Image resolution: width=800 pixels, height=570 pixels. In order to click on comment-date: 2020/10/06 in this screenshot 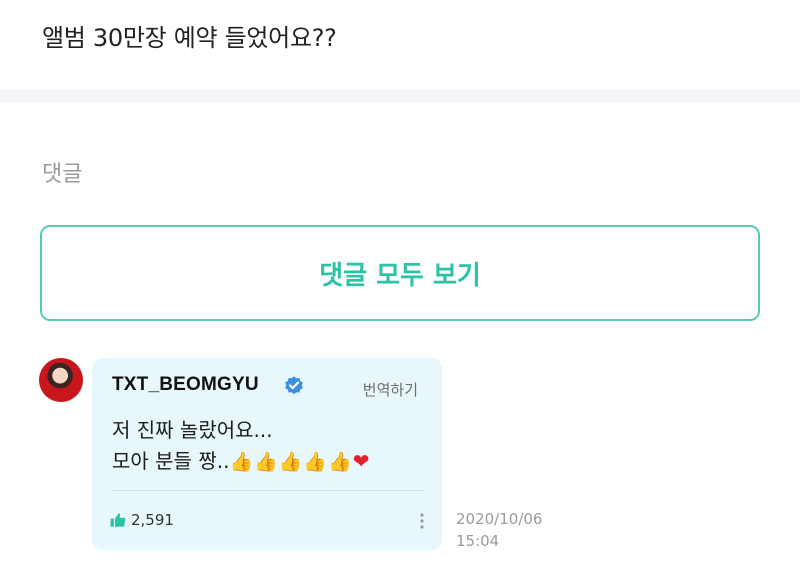, I will do `click(499, 519)`.